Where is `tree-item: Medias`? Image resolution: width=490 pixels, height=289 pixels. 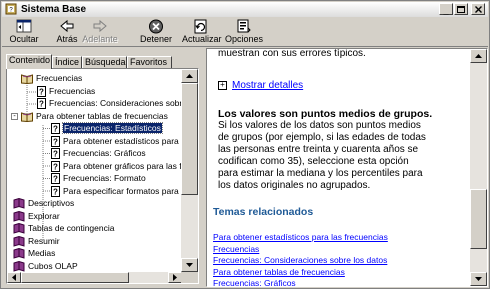
tree-item: Medias is located at coordinates (34, 253).